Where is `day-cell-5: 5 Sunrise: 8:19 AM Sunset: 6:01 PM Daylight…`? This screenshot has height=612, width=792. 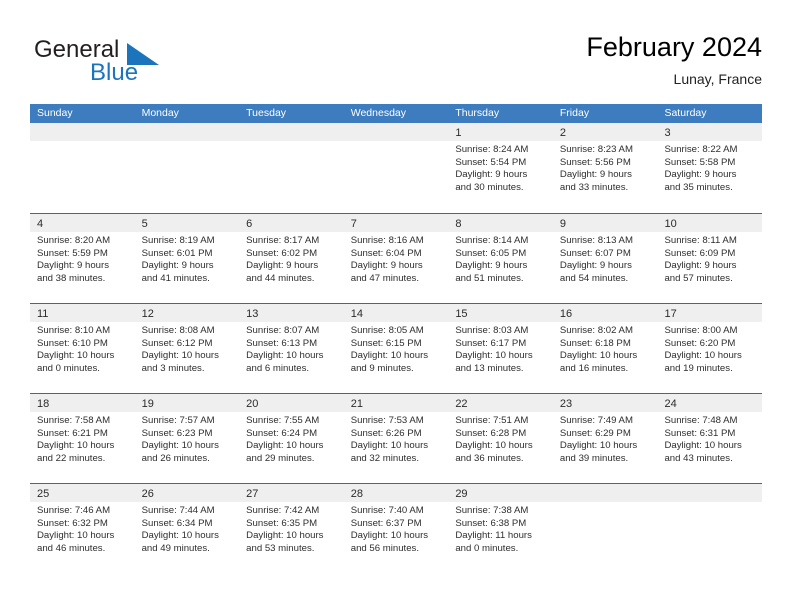
day-cell-5: 5 Sunrise: 8:19 AM Sunset: 6:01 PM Daylight… is located at coordinates (187, 258).